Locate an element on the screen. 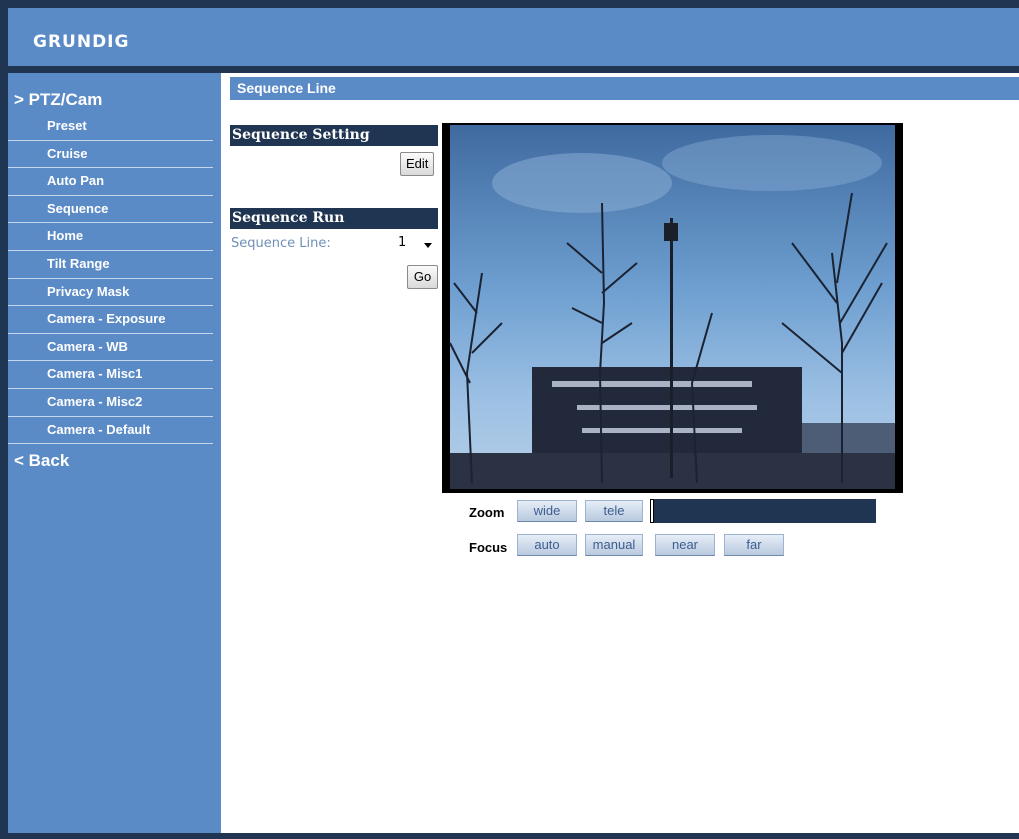 The image size is (1019, 839). chevron-down-icon is located at coordinates (428, 245).